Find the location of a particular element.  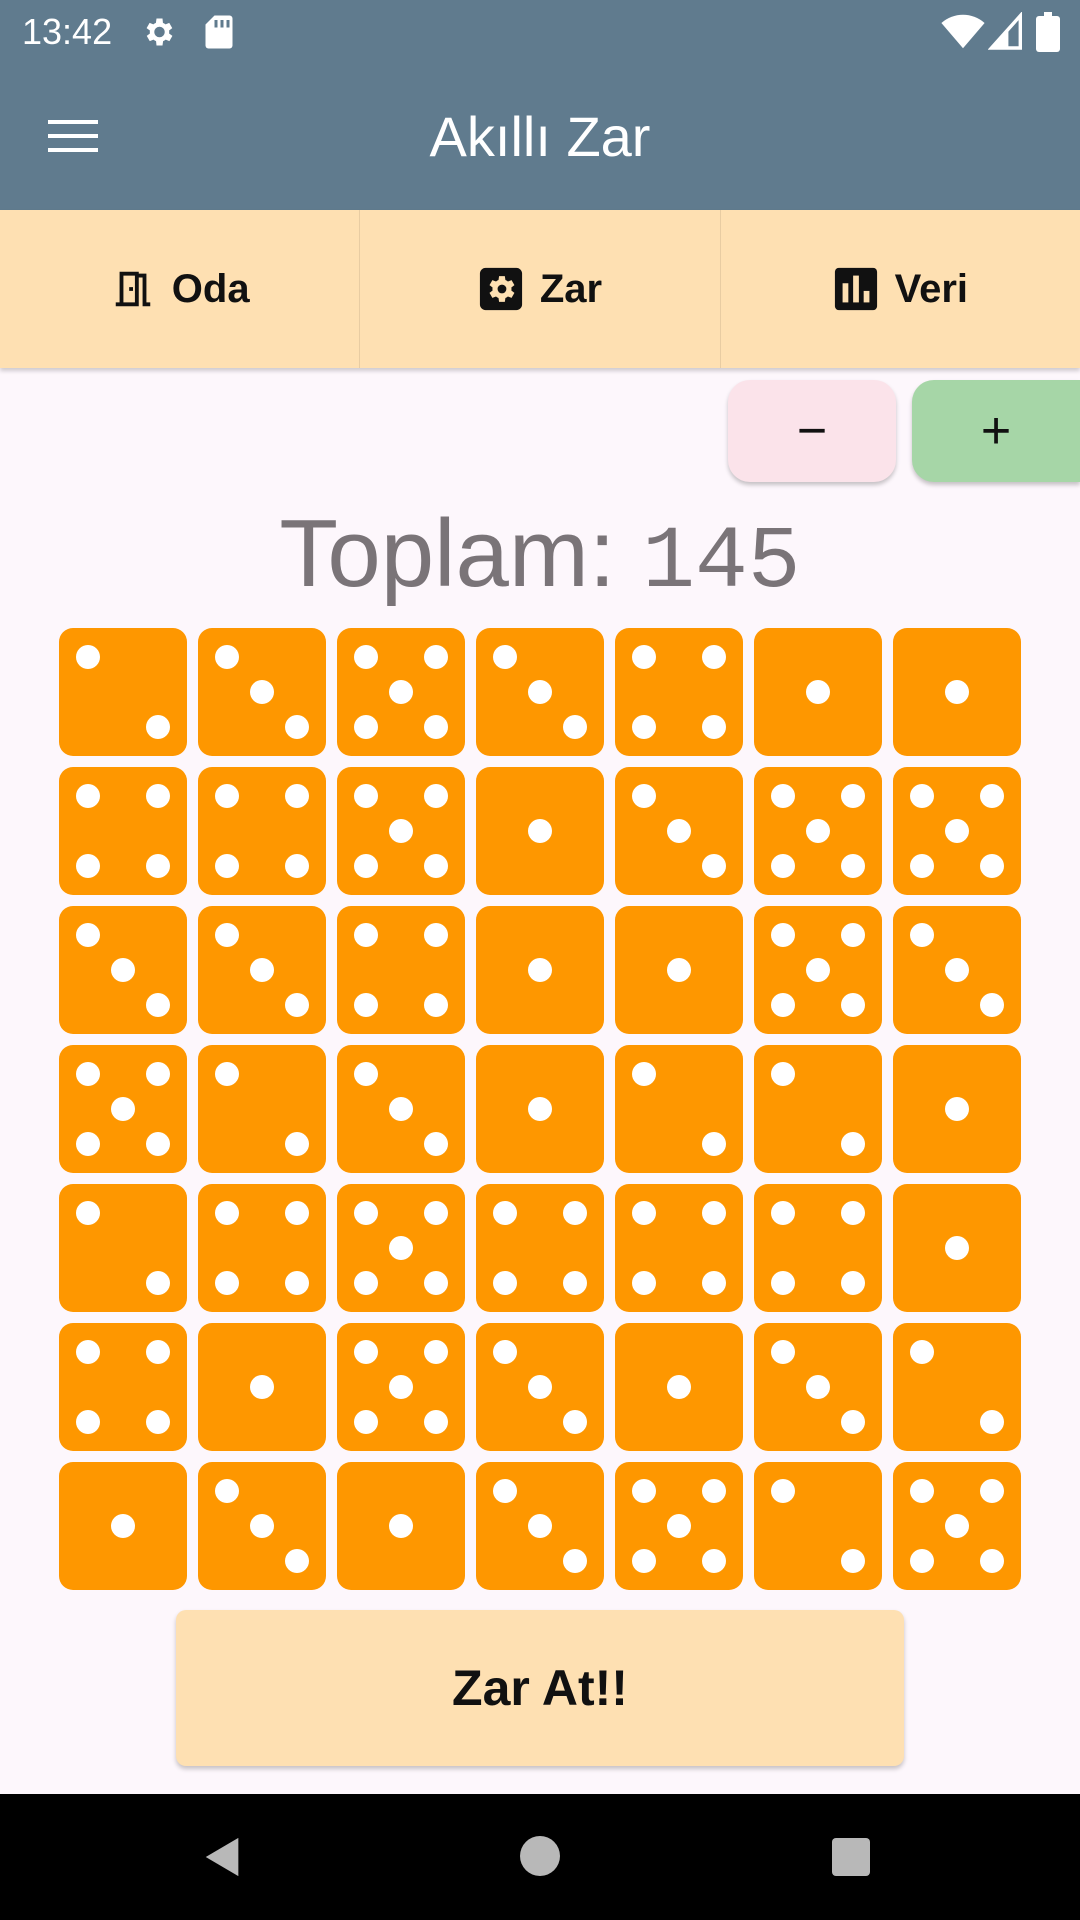

signal-icon is located at coordinates (1005, 31).